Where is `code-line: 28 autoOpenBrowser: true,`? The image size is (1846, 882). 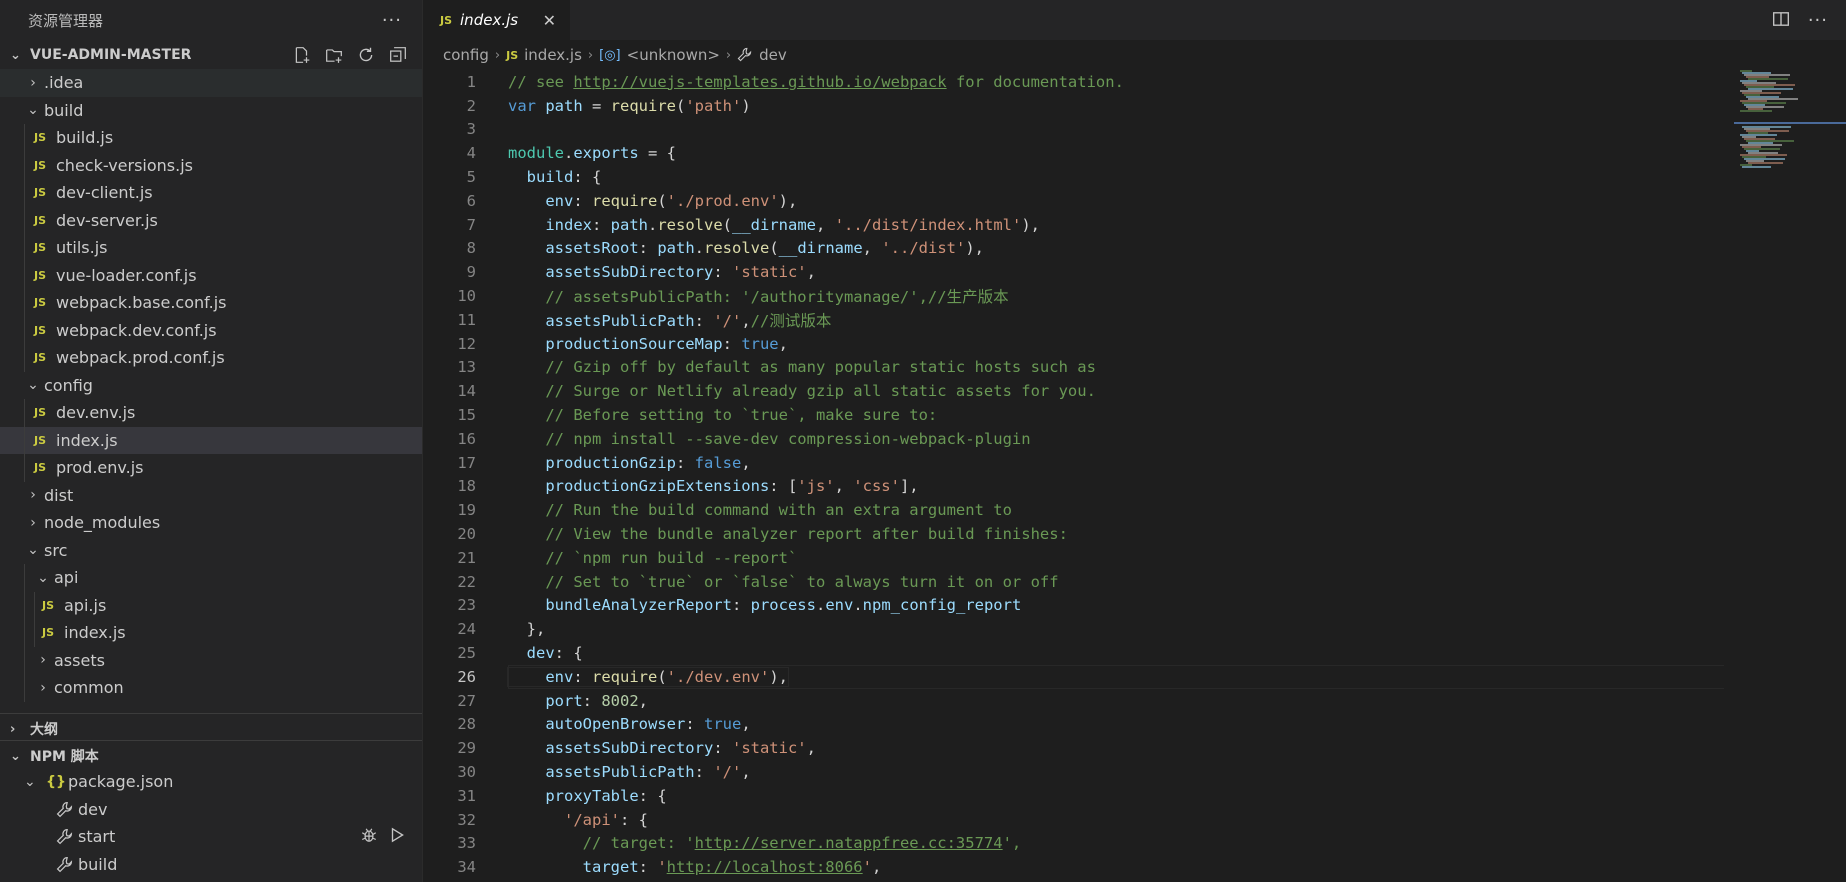
code-line: 28 autoOpenBrowser: true, is located at coordinates (1074, 725).